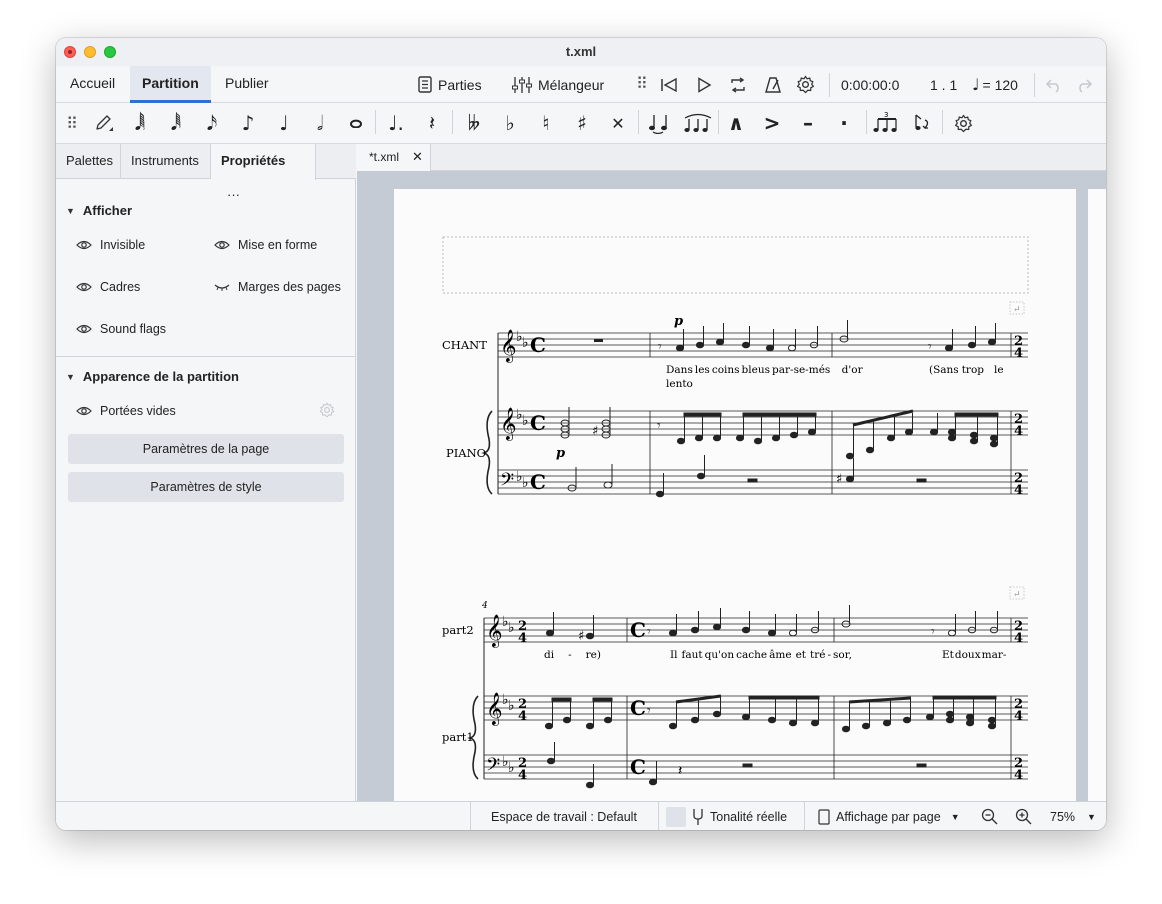  What do you see at coordinates (989, 816) in the screenshot?
I see `zoom-out-button` at bounding box center [989, 816].